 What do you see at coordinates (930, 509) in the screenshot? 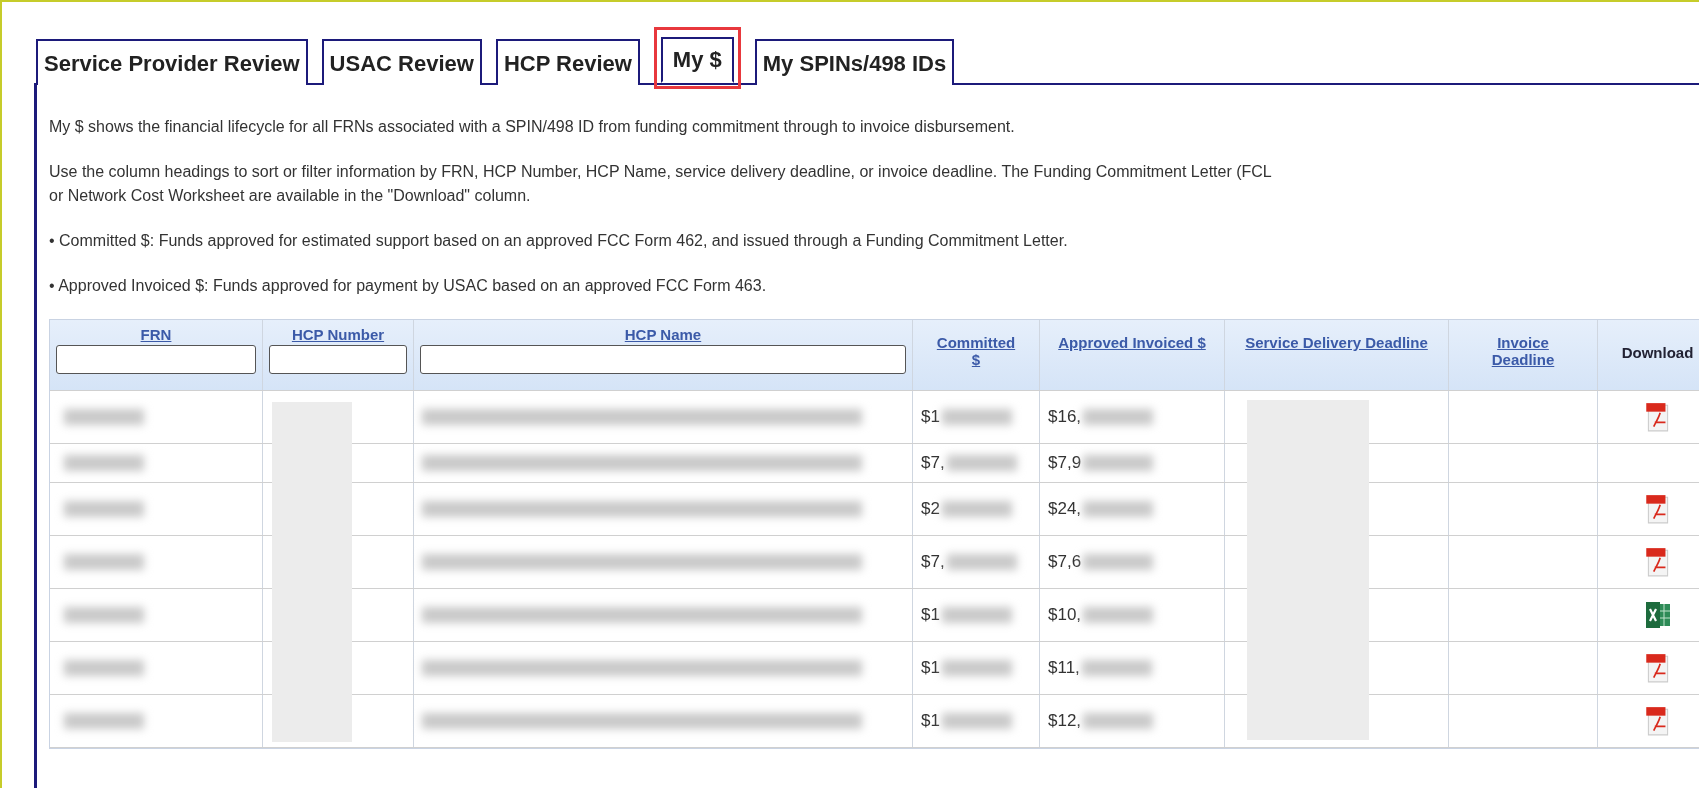
I see `table-cell: $2` at bounding box center [930, 509].